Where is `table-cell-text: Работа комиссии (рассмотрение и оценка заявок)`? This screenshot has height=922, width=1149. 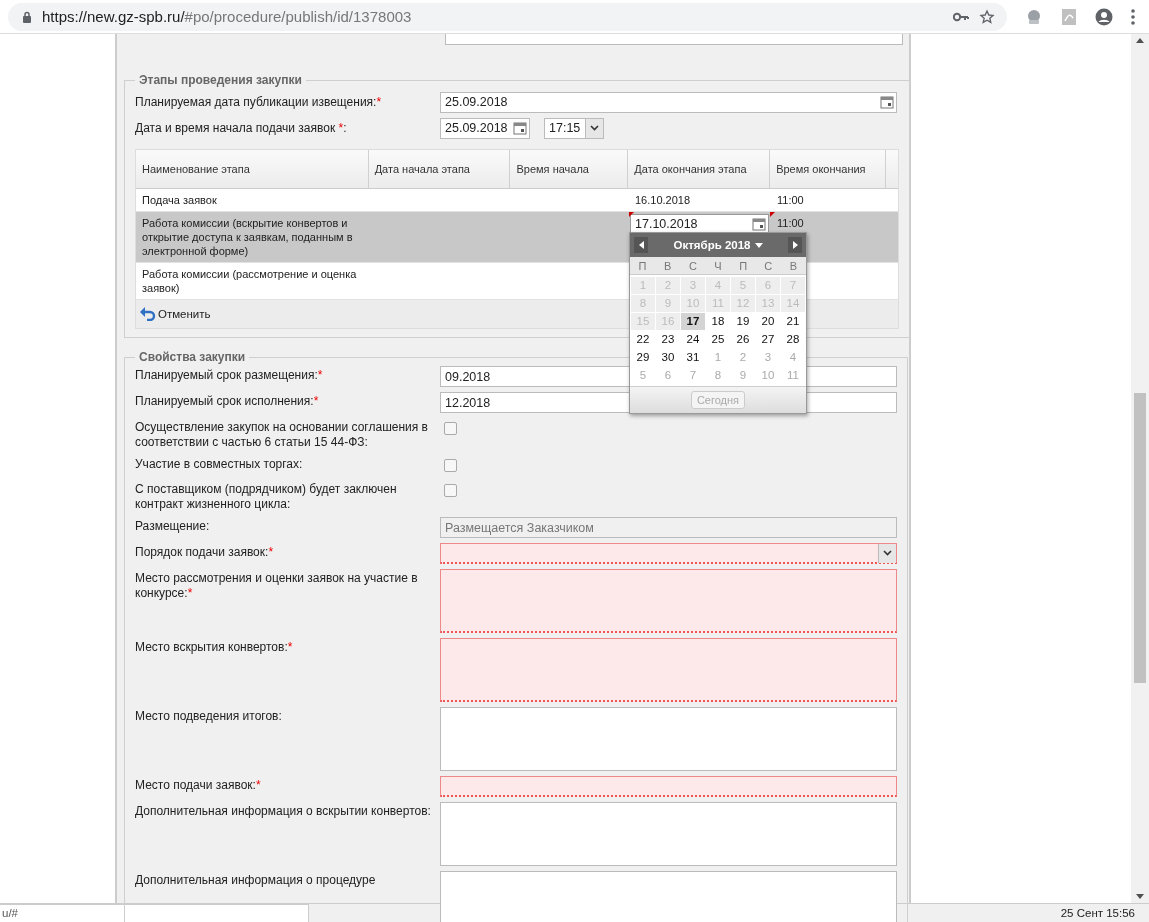 table-cell-text: Работа комиссии (рассмотрение и оценка заявок) is located at coordinates (249, 281).